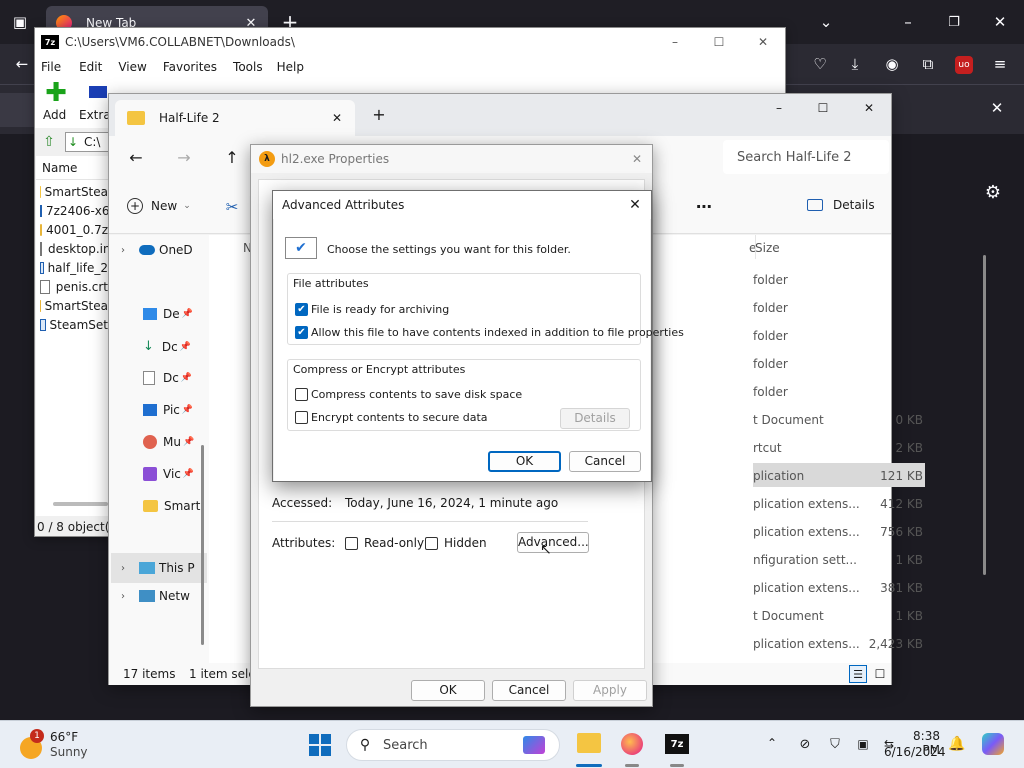  I want to click on pocket-icon: ♡, so click(820, 64).